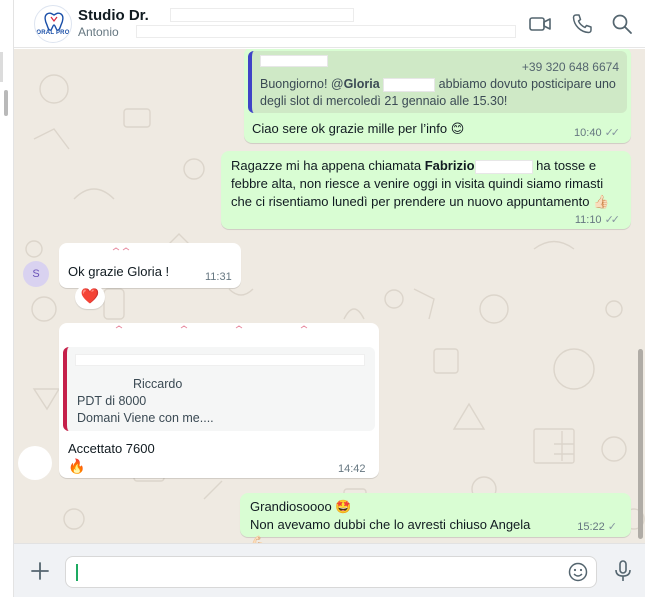 The image size is (645, 597). Describe the element at coordinates (449, 165) in the screenshot. I see `message-bold-name: Fabrizio` at that location.